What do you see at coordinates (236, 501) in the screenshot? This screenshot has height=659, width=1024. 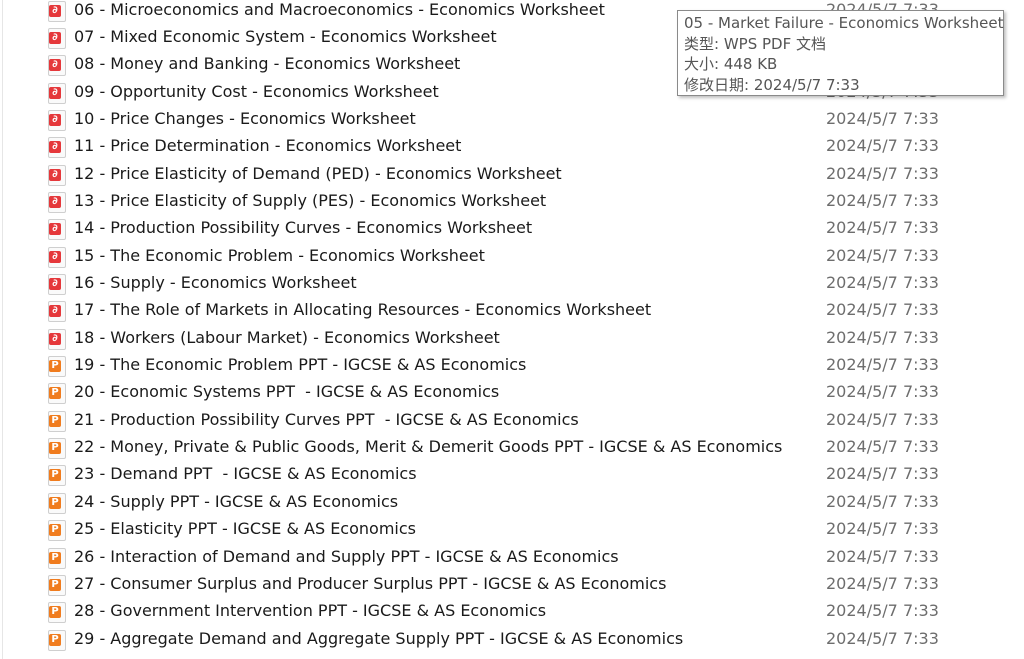 I see `file-name: 24 - Supply PPT - IGCSE & AS Economics` at bounding box center [236, 501].